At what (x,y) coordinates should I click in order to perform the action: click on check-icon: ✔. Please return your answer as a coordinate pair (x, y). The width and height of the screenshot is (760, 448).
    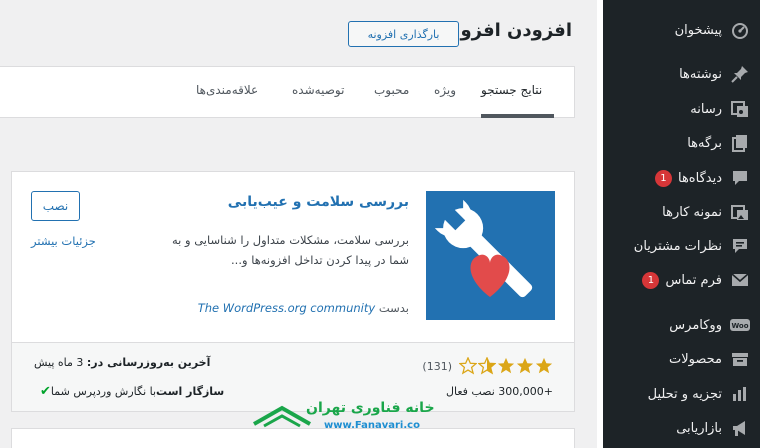
    Looking at the image, I should click on (45, 391).